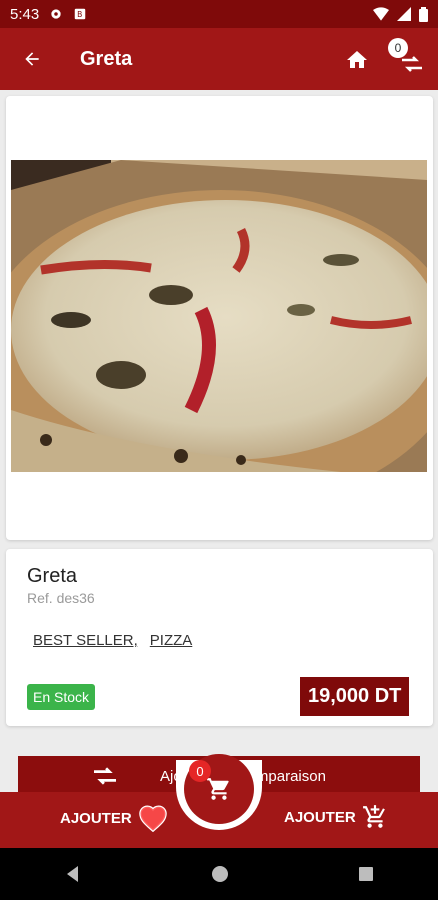 This screenshot has width=438, height=900. What do you see at coordinates (61, 598) in the screenshot?
I see `product-reference: Ref. des36` at bounding box center [61, 598].